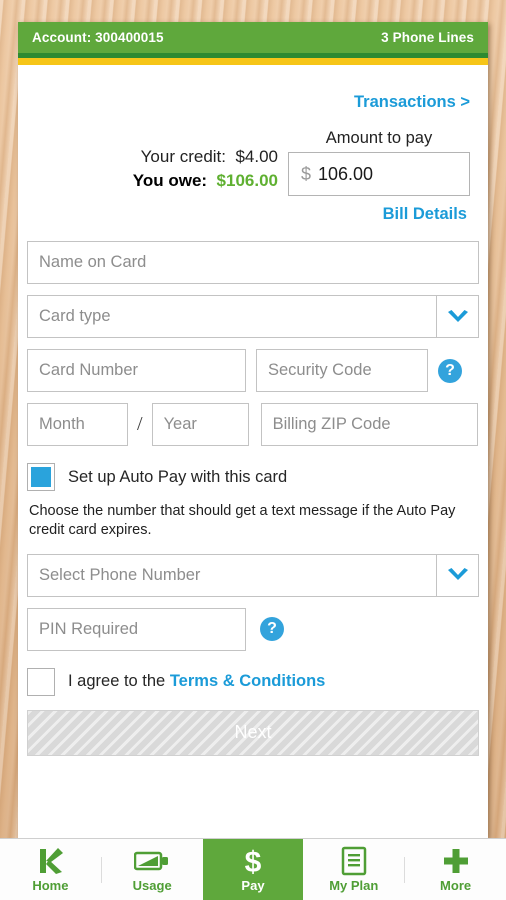 Image resolution: width=506 pixels, height=900 pixels. What do you see at coordinates (306, 173) in the screenshot?
I see `currency-symbol: $` at bounding box center [306, 173].